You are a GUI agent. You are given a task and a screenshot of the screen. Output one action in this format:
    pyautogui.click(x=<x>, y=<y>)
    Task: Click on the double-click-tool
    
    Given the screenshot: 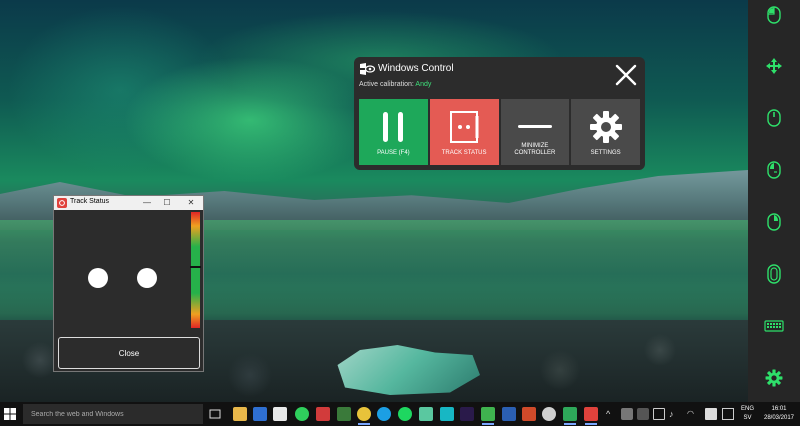 What is the action you would take?
    pyautogui.click(x=774, y=170)
    